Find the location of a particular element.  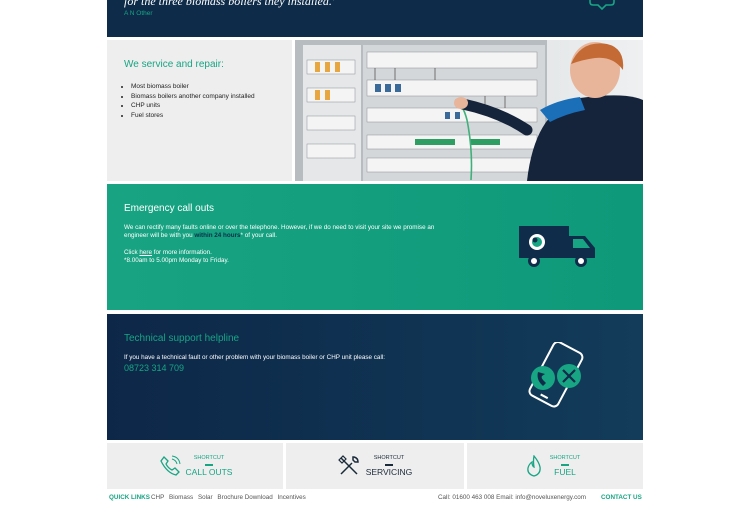

engineer-photo-illustration is located at coordinates (469, 110).